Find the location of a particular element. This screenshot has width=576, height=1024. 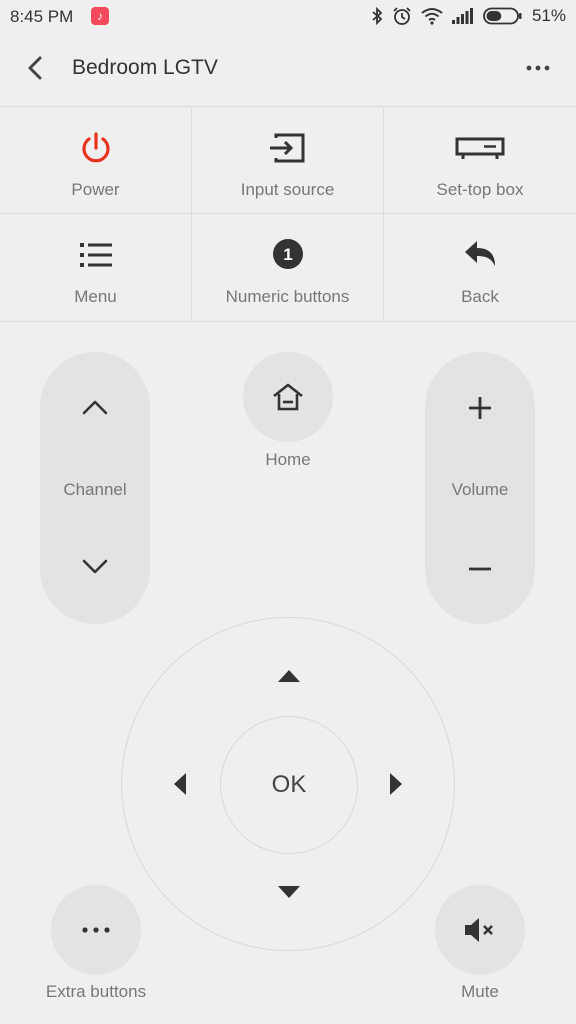

dpad-left-button is located at coordinates (180, 784).